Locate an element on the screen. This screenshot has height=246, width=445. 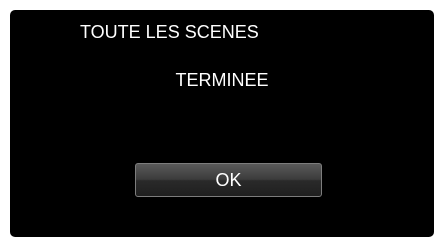
ok-button: OK is located at coordinates (228, 180).